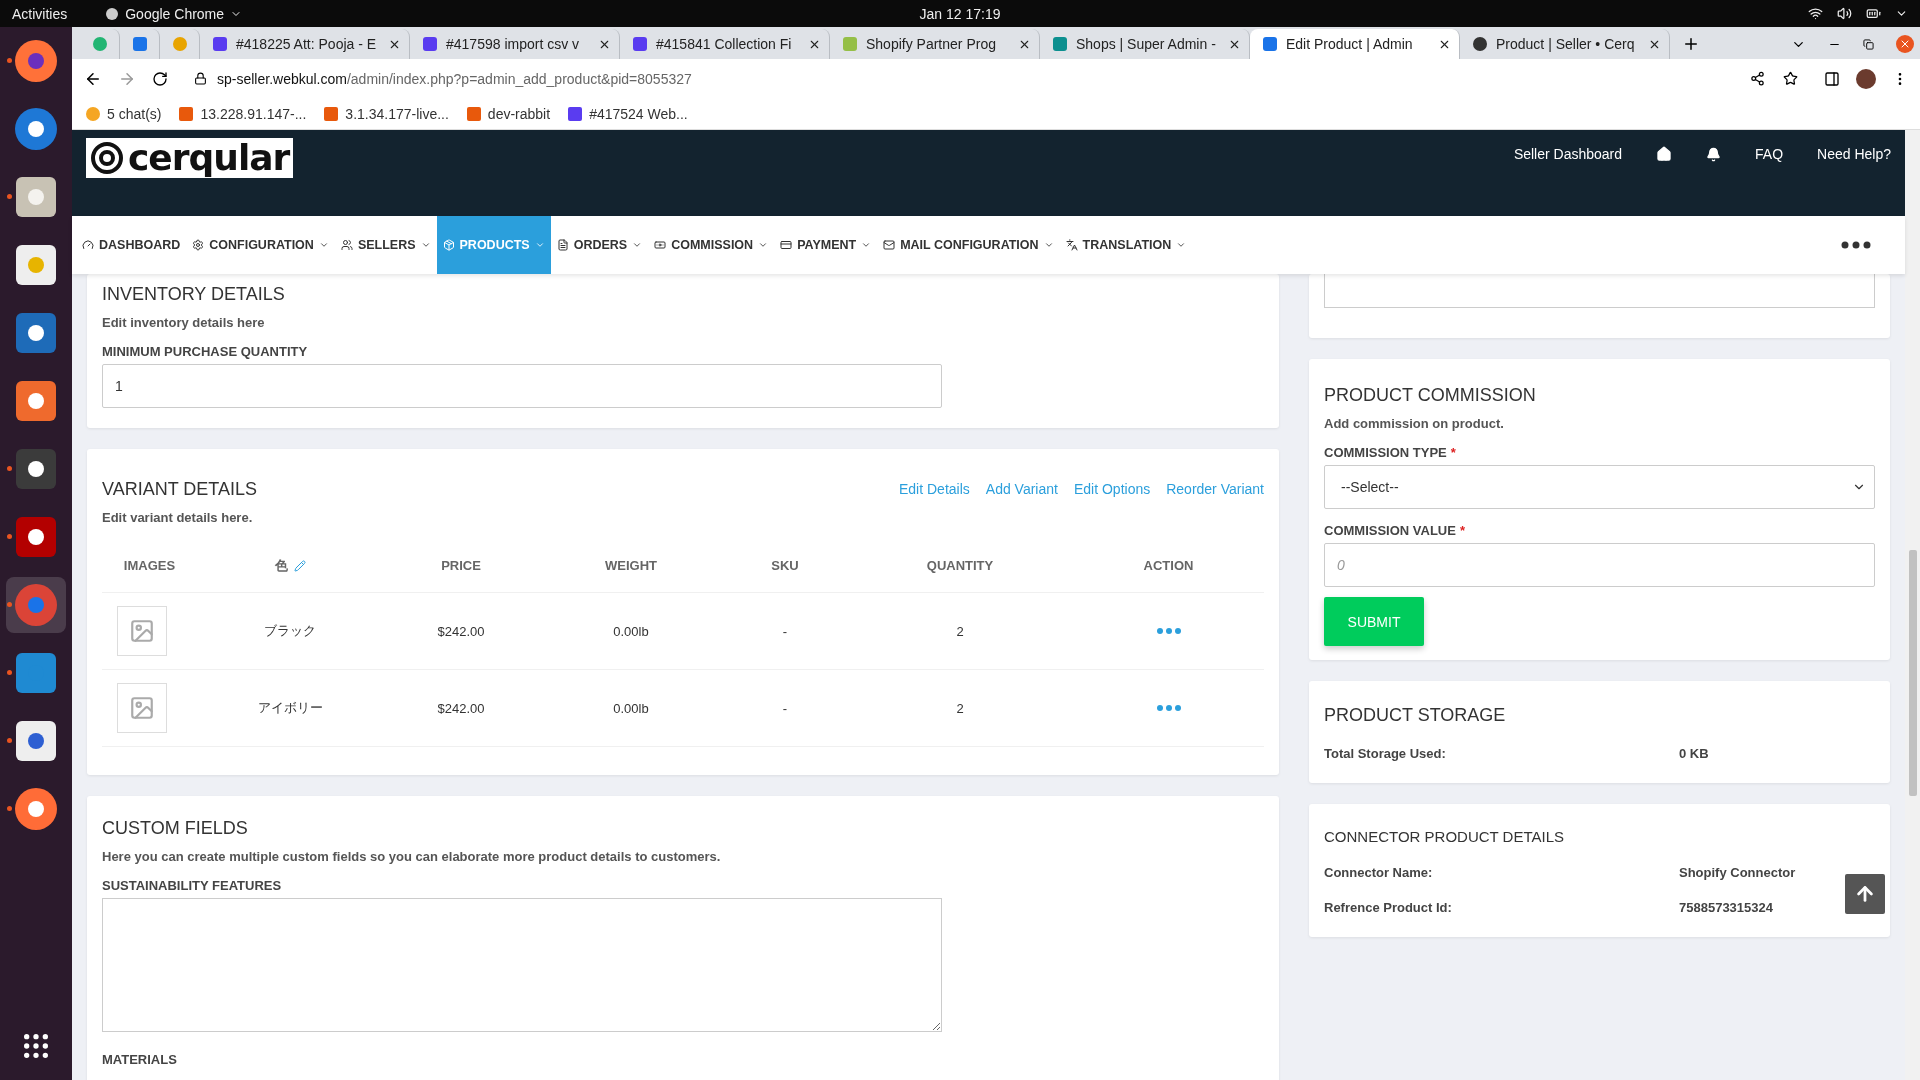 This screenshot has height=1080, width=1920. Describe the element at coordinates (1599, 565) in the screenshot. I see `input-field: 0` at that location.